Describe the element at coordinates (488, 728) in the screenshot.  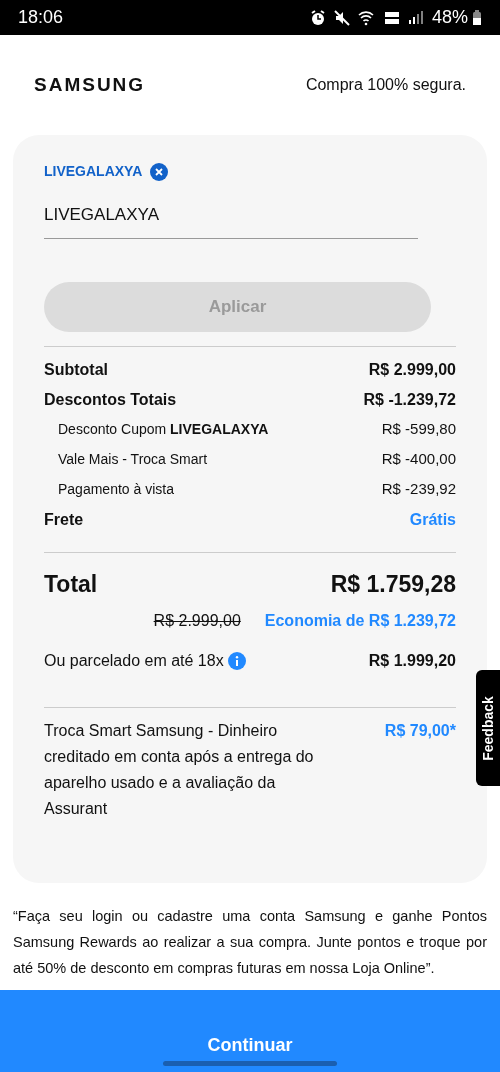
I see `feedback-tab: Feedback` at that location.